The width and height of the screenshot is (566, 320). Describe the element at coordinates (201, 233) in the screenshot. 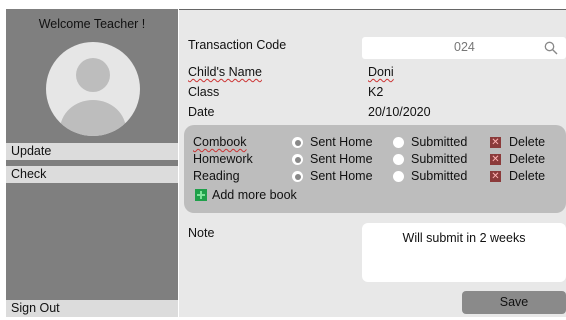

I see `note-label: Note` at that location.